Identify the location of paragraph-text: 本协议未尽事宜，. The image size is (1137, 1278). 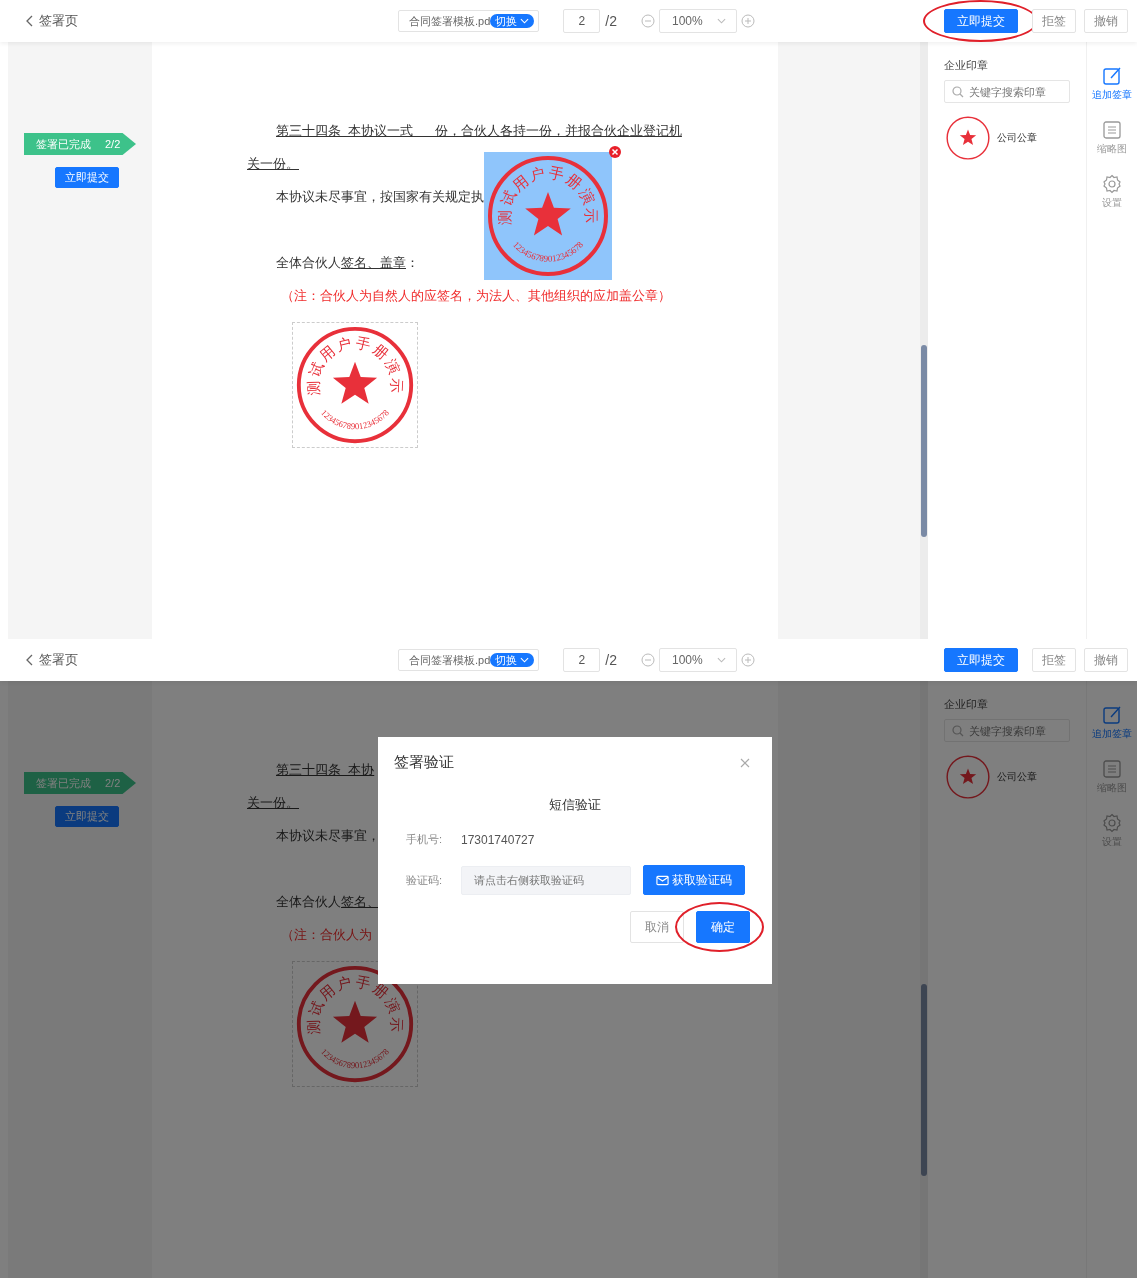
(328, 836).